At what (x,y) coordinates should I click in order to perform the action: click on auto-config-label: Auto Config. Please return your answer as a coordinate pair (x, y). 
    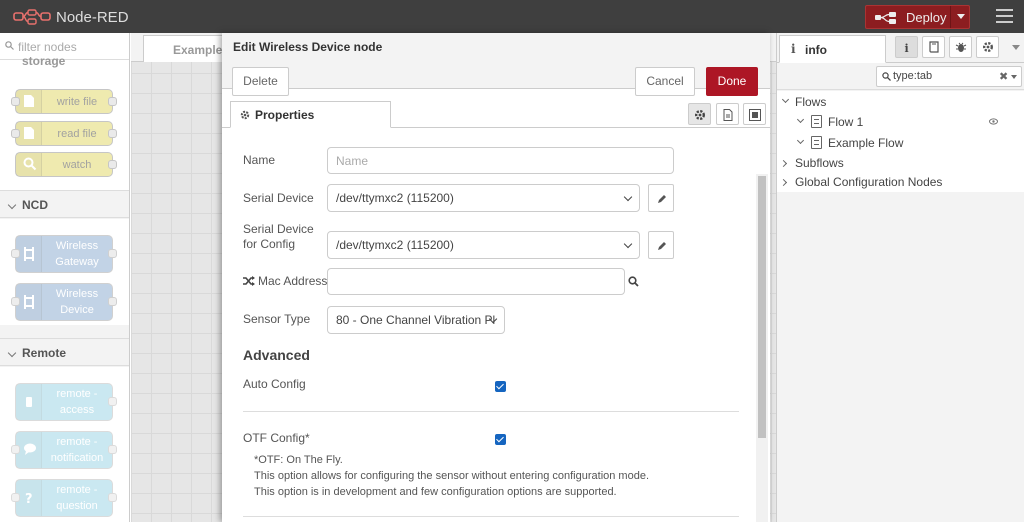
    Looking at the image, I should click on (274, 384).